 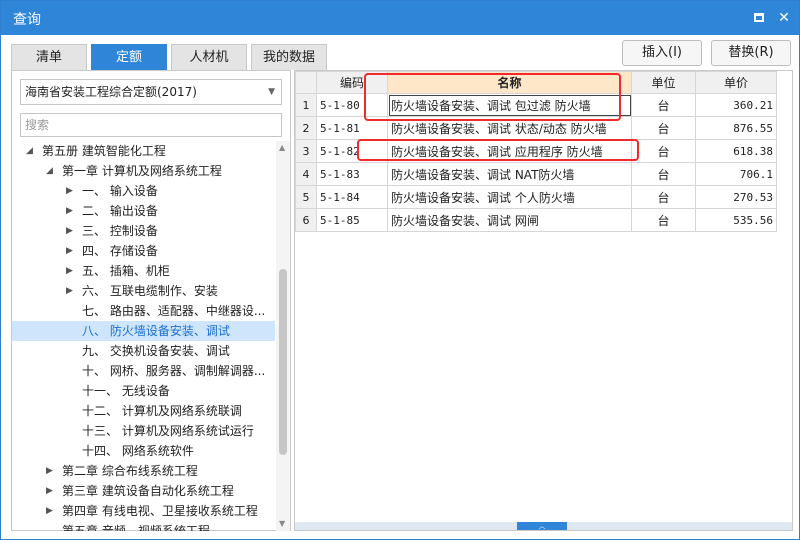 I want to click on splitter-grip-icon: ︿, so click(x=542, y=526).